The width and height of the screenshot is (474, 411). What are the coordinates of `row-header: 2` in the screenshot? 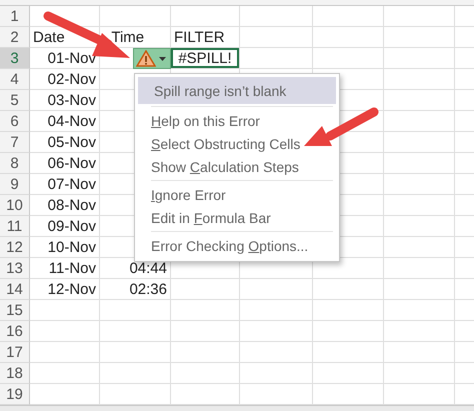 It's located at (15, 37).